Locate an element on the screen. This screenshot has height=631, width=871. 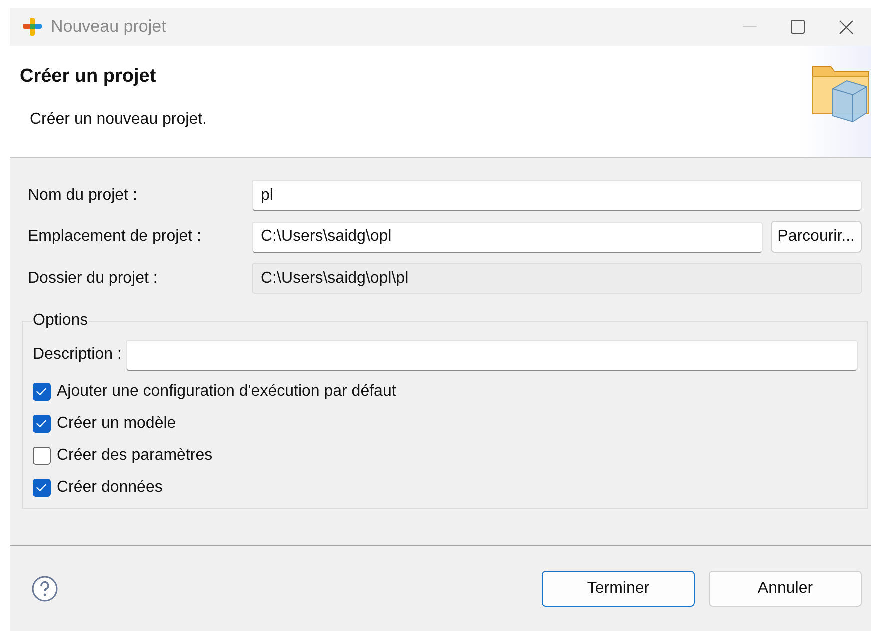
input-field: C:\Users\saidg\opl is located at coordinates (507, 237).